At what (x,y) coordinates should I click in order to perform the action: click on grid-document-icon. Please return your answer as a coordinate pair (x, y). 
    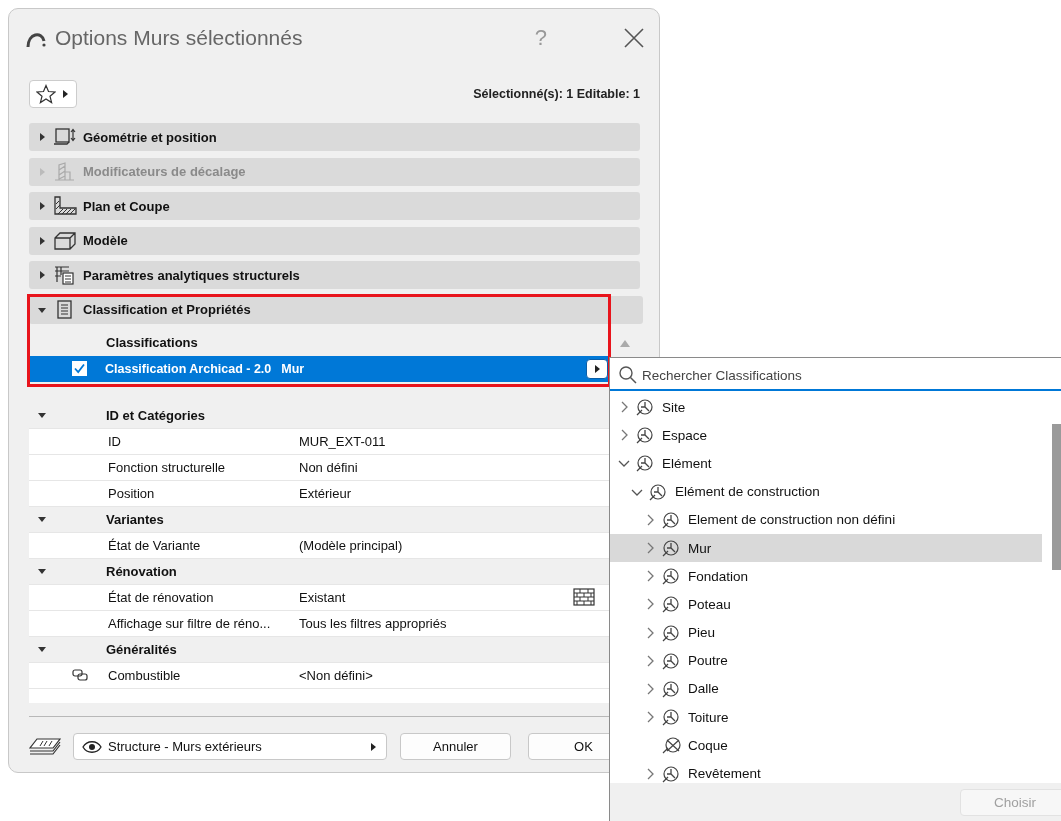
    Looking at the image, I should click on (65, 275).